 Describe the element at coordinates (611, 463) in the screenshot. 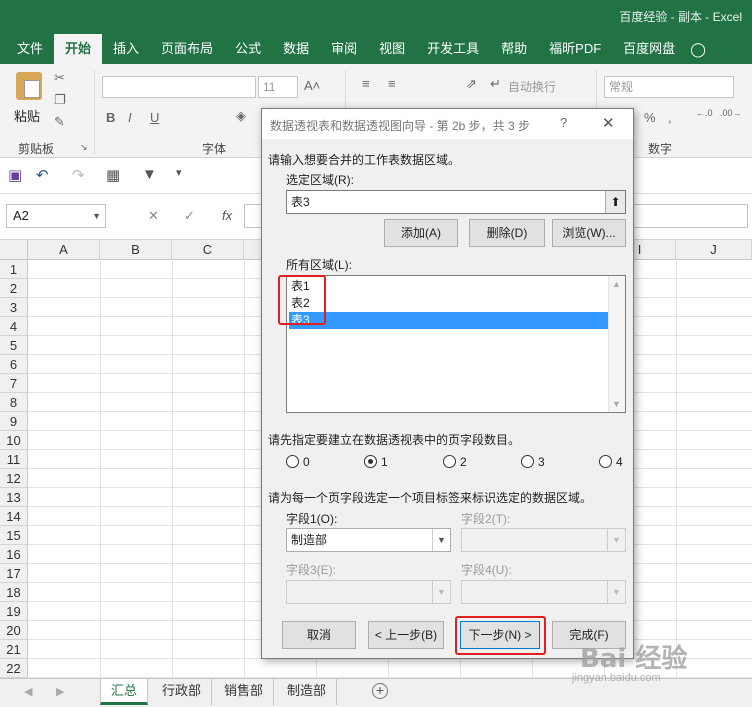

I see `radio-page-fields-4: 4` at that location.